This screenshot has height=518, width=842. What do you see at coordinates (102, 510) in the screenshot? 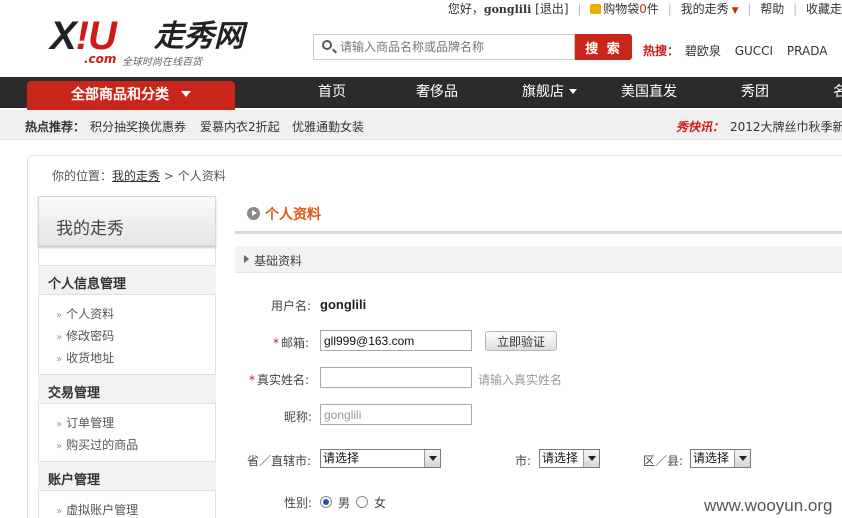
I see `sidebar-item-label: 虚拟账户管理` at bounding box center [102, 510].